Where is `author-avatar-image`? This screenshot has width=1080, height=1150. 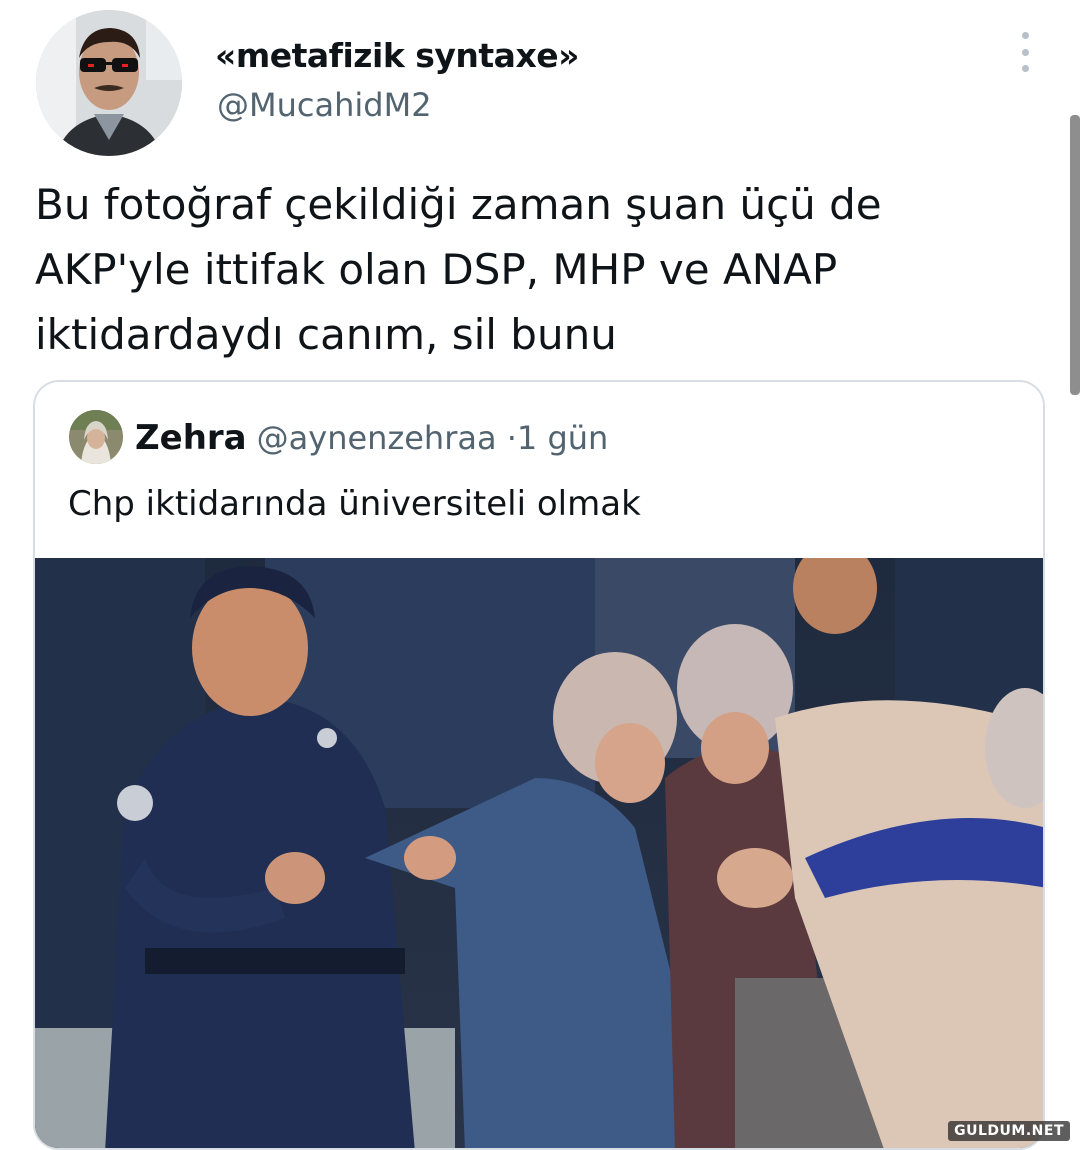
author-avatar-image is located at coordinates (109, 83).